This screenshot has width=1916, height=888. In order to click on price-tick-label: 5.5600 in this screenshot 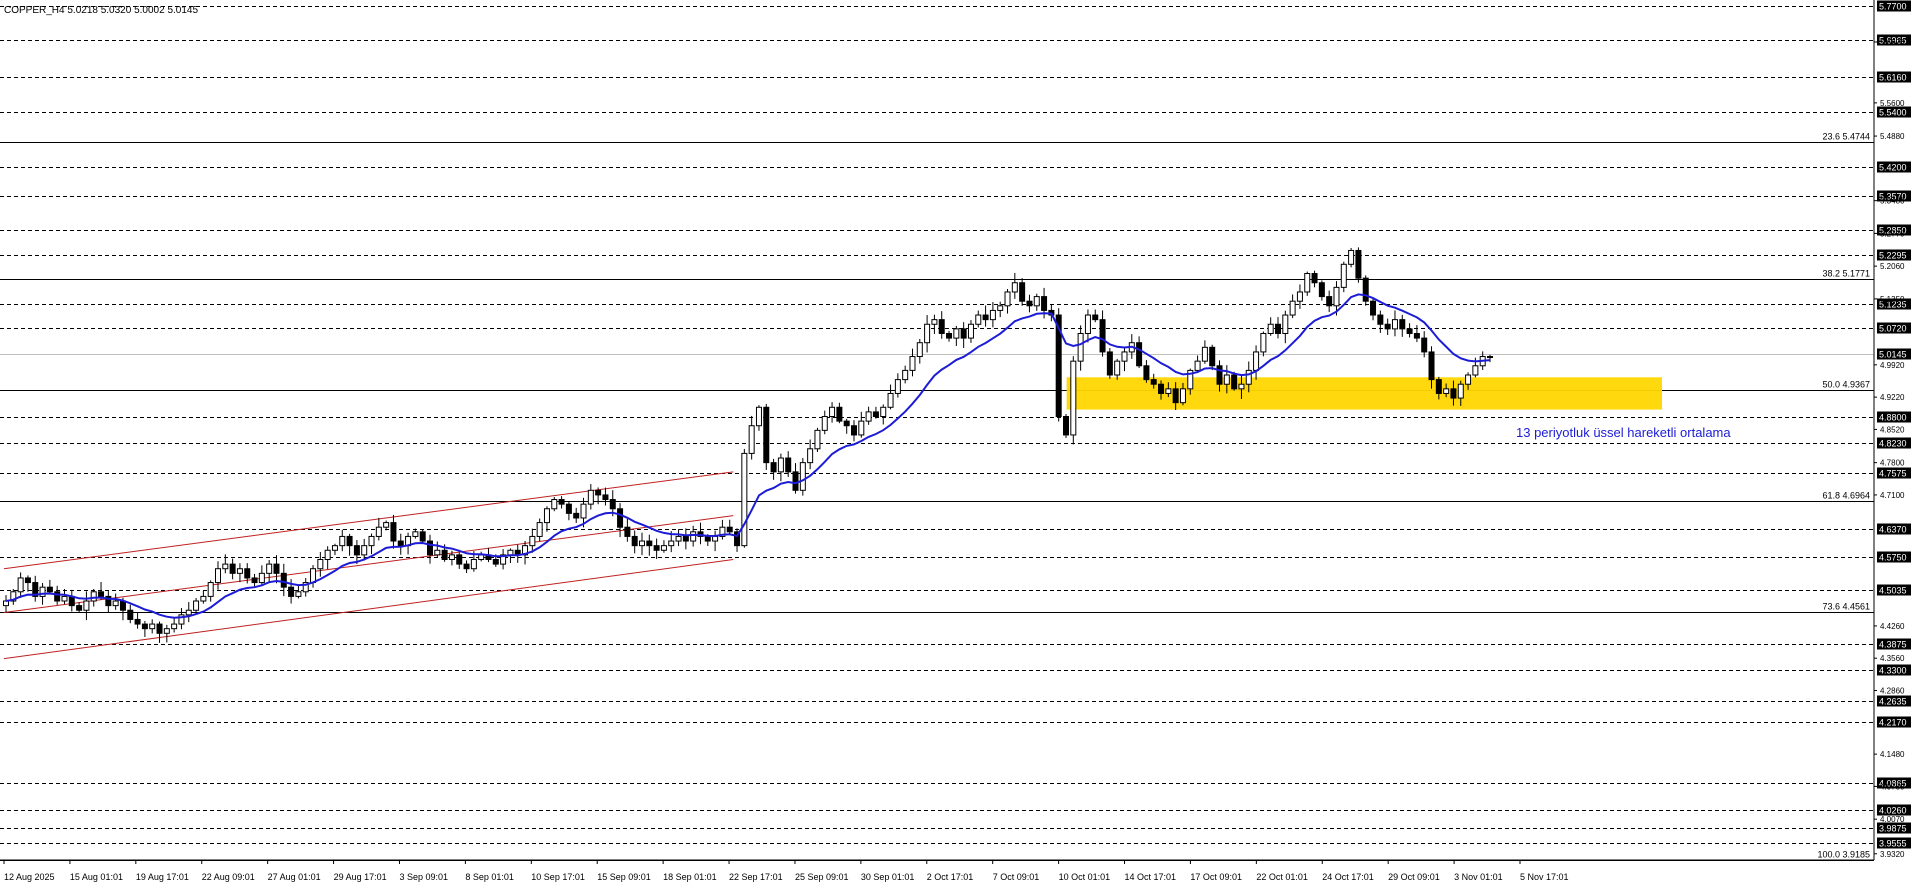, I will do `click(1892, 103)`.